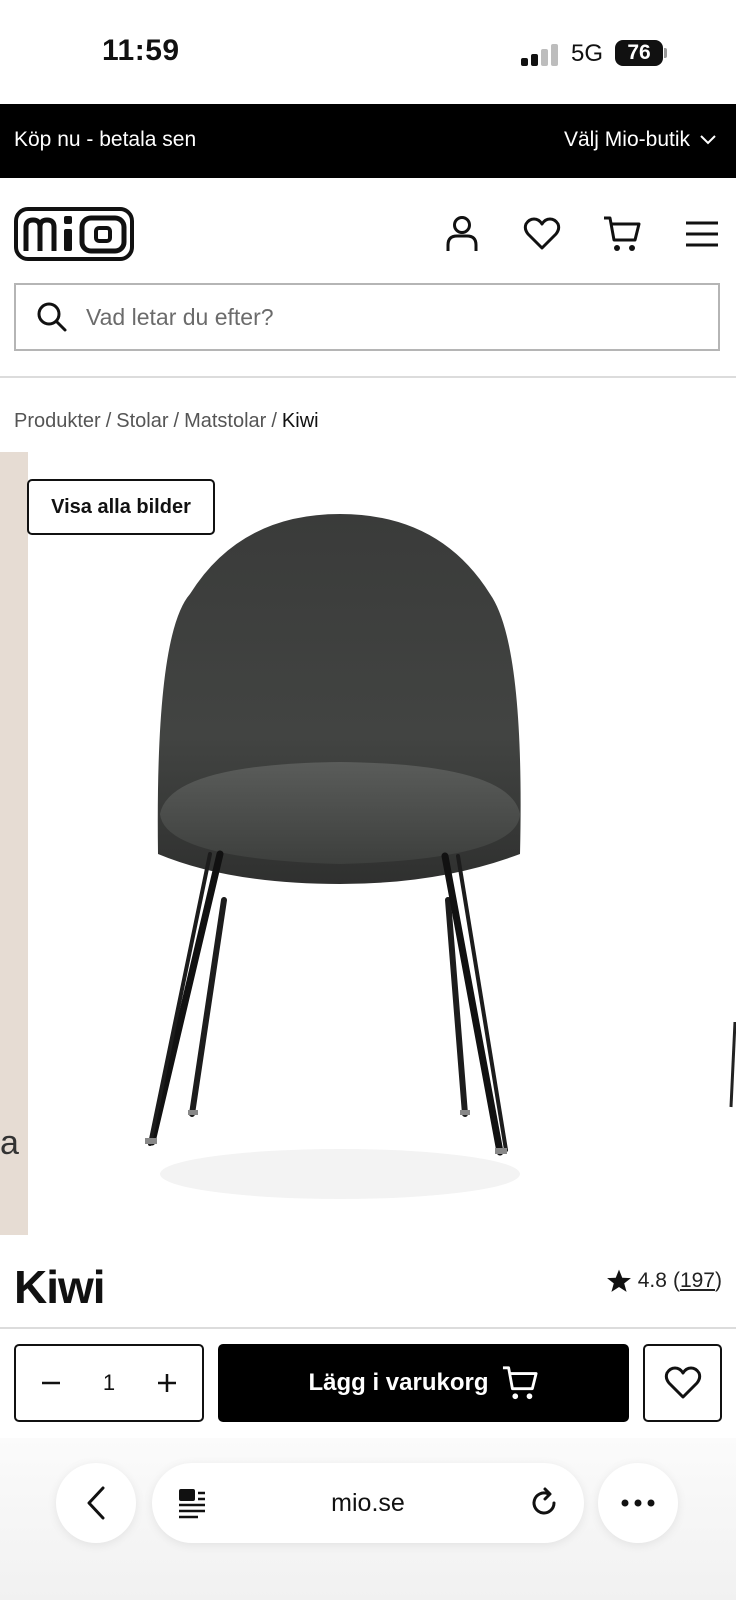 The width and height of the screenshot is (736, 1600). I want to click on review-count-open: (, so click(676, 1280).